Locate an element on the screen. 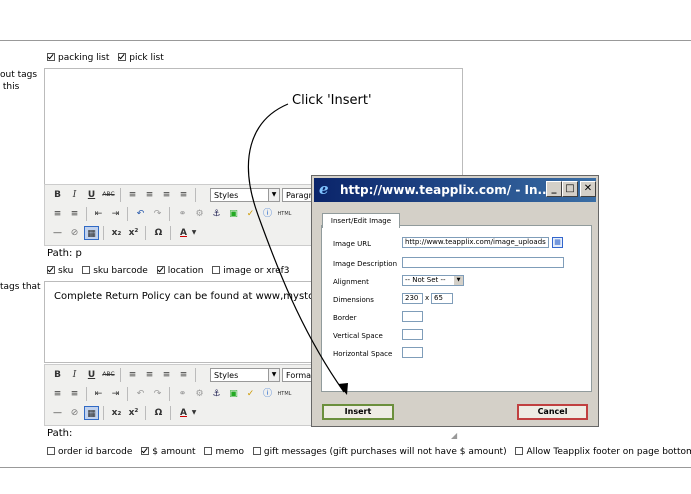 The height and width of the screenshot is (494, 691). image-url-field: http://www.teapplix.com/image_uploads is located at coordinates (475, 242).